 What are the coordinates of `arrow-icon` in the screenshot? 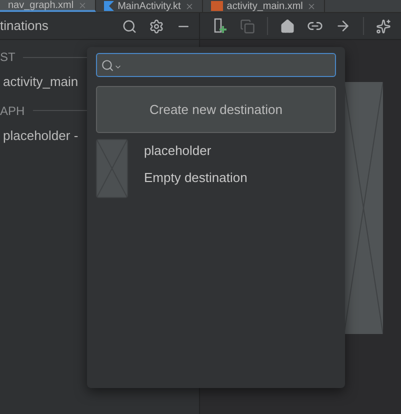 It's located at (343, 26).